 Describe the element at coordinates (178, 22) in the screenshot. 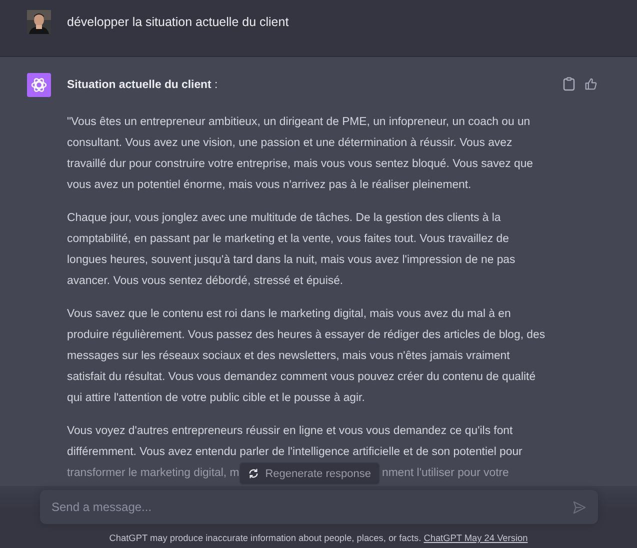

I see `user-message: développer la situation actuelle du client` at that location.